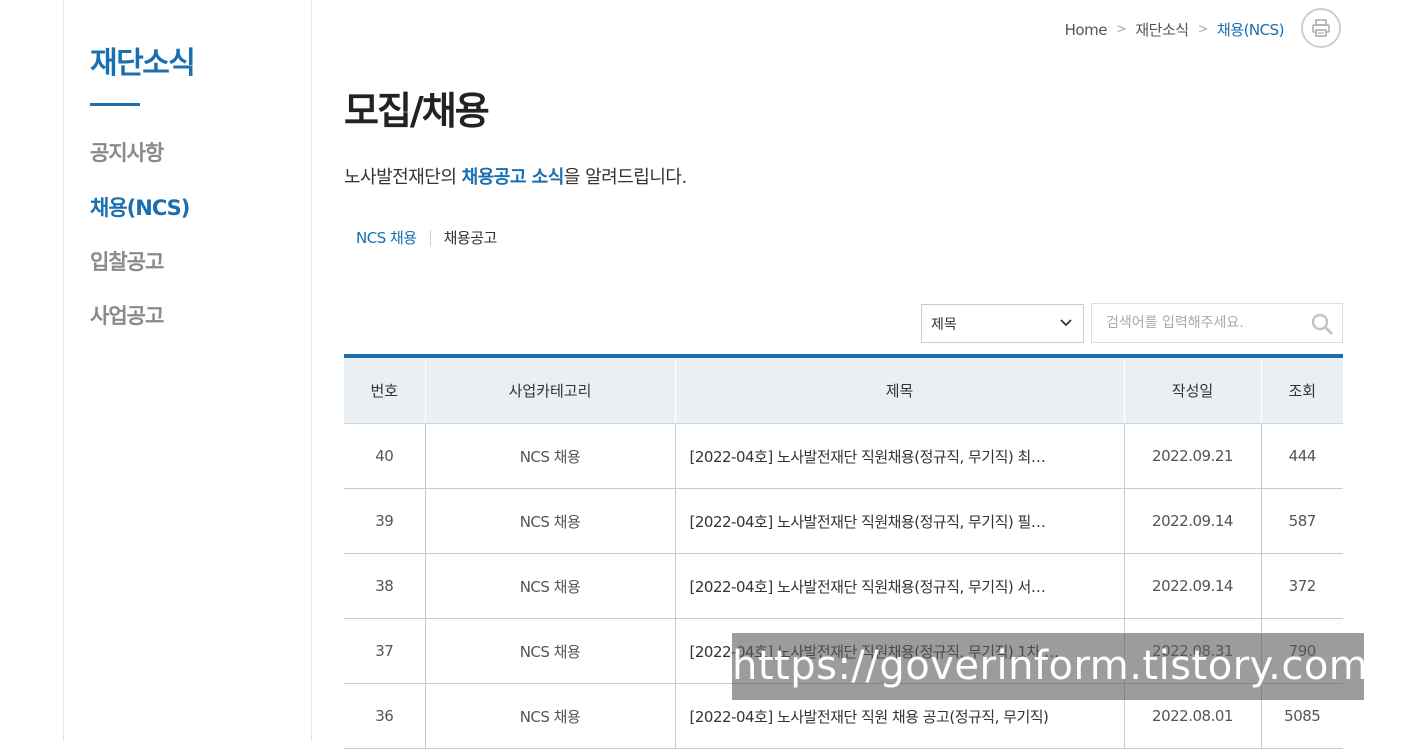 This screenshot has width=1404, height=749. What do you see at coordinates (426, 237) in the screenshot?
I see `category-tabs: NCS 채용 채용공고` at bounding box center [426, 237].